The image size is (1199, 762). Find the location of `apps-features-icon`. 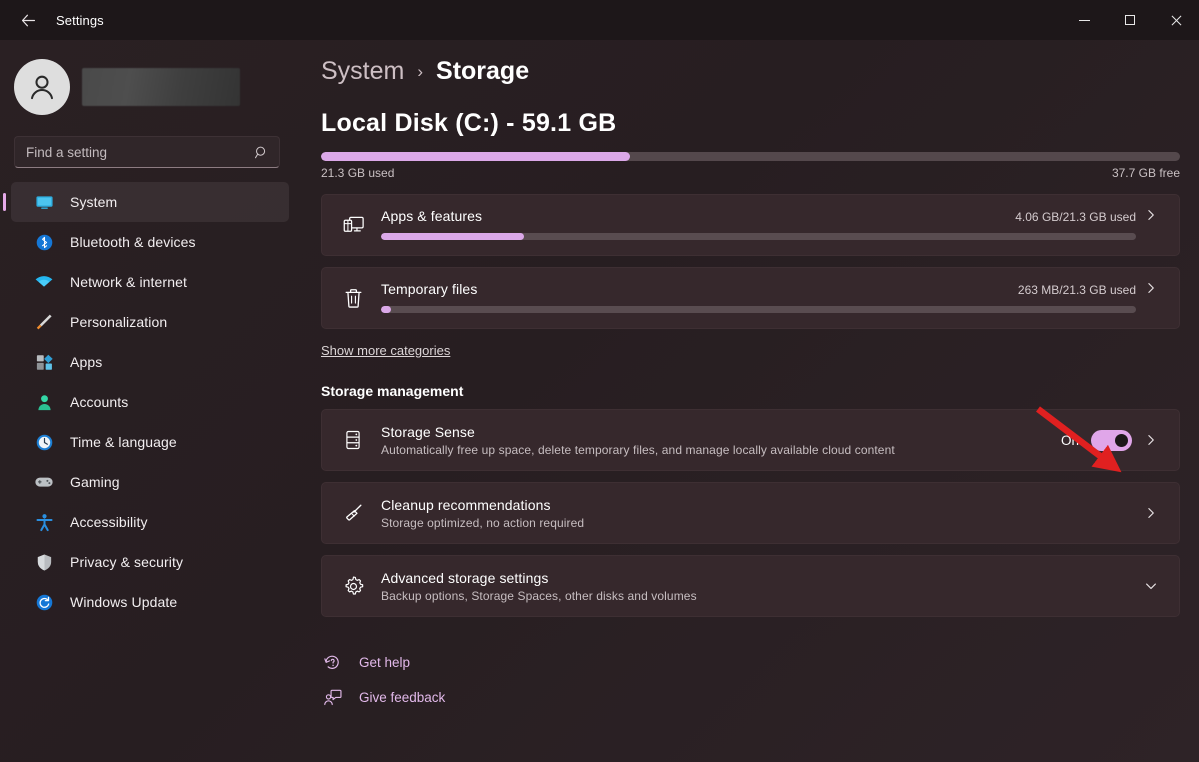

apps-features-icon is located at coordinates (353, 225).